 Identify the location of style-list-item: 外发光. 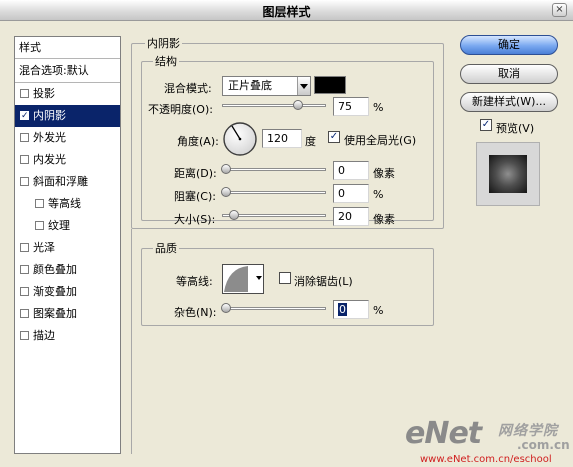
(67, 138).